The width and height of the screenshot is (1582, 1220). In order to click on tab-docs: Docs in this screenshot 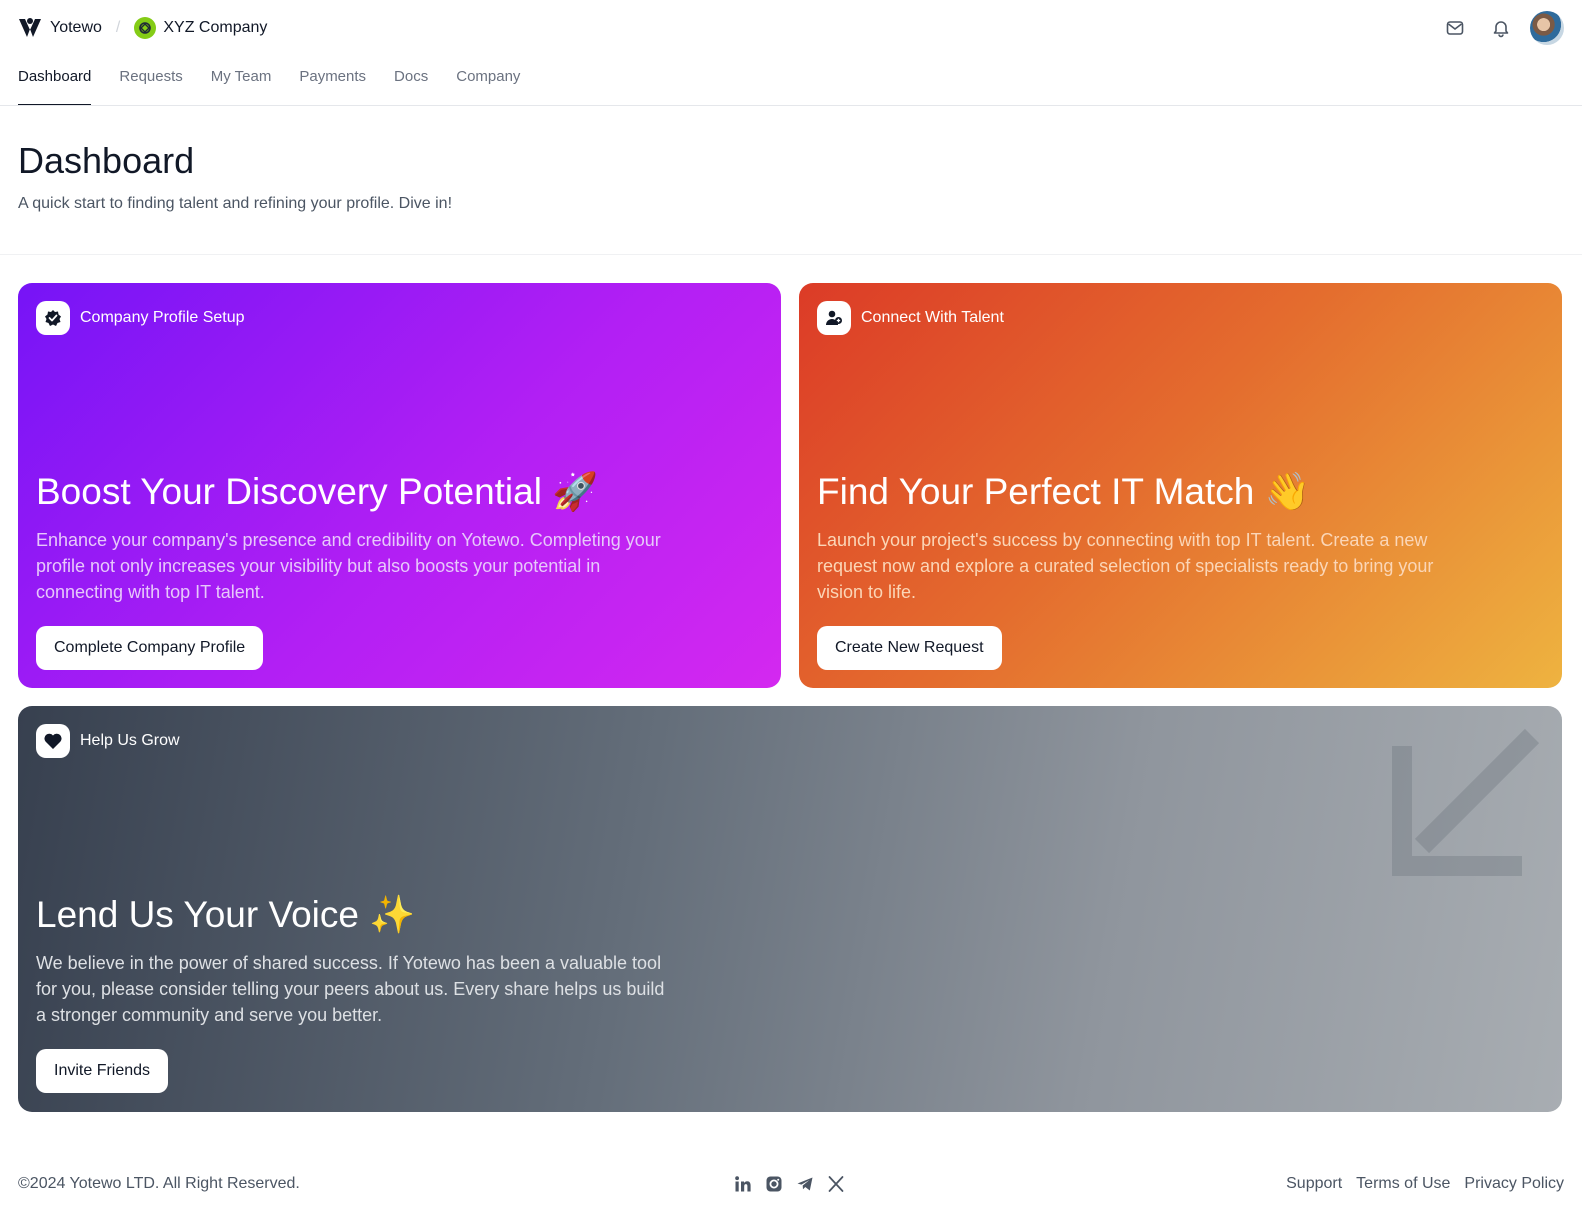, I will do `click(411, 81)`.